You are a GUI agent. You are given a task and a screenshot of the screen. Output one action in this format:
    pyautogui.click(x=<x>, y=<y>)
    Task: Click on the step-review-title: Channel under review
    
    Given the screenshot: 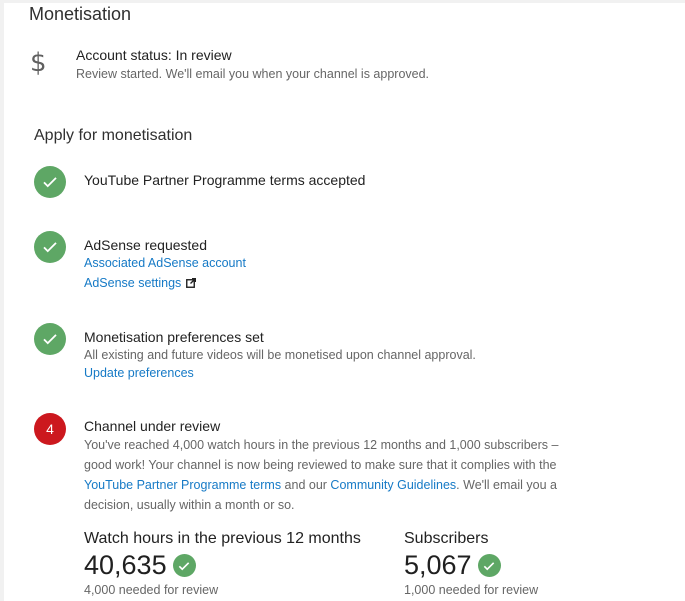 What is the action you would take?
    pyautogui.click(x=152, y=426)
    